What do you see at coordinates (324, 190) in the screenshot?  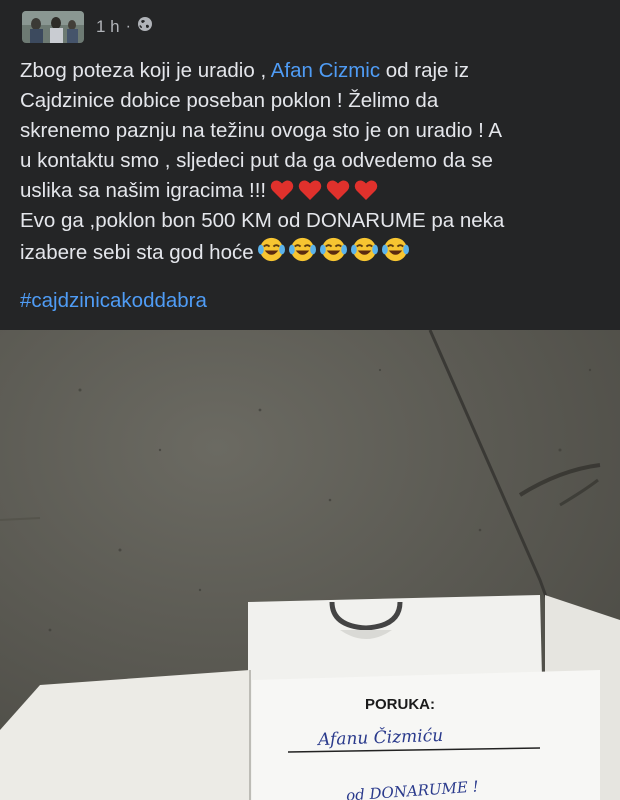 I see `hearts-emoji-group` at bounding box center [324, 190].